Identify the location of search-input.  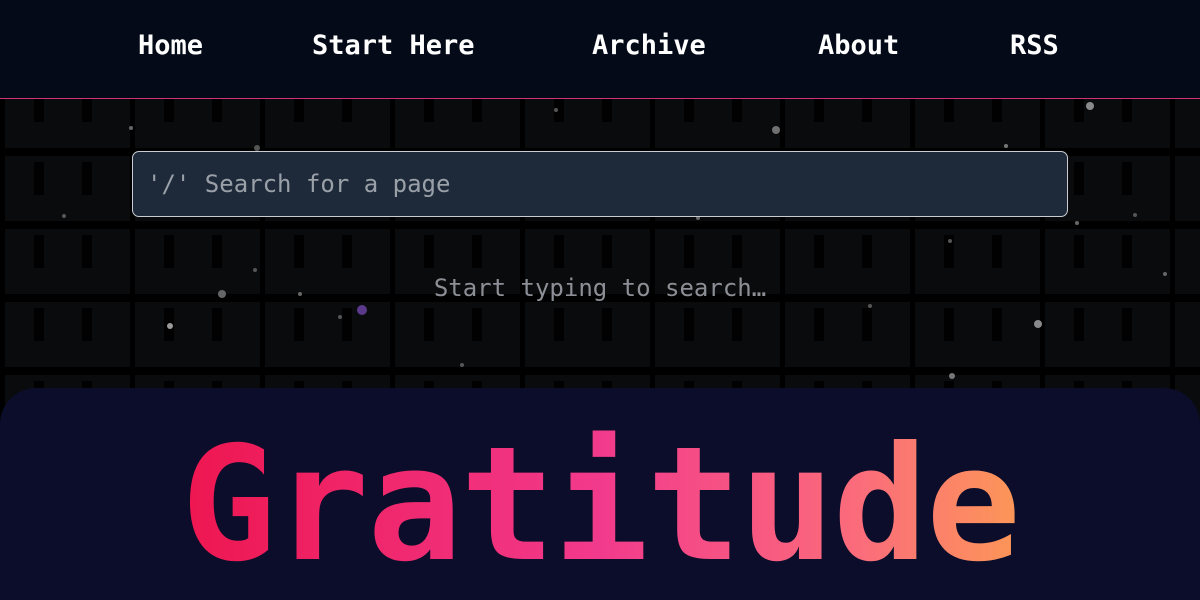
(600, 184).